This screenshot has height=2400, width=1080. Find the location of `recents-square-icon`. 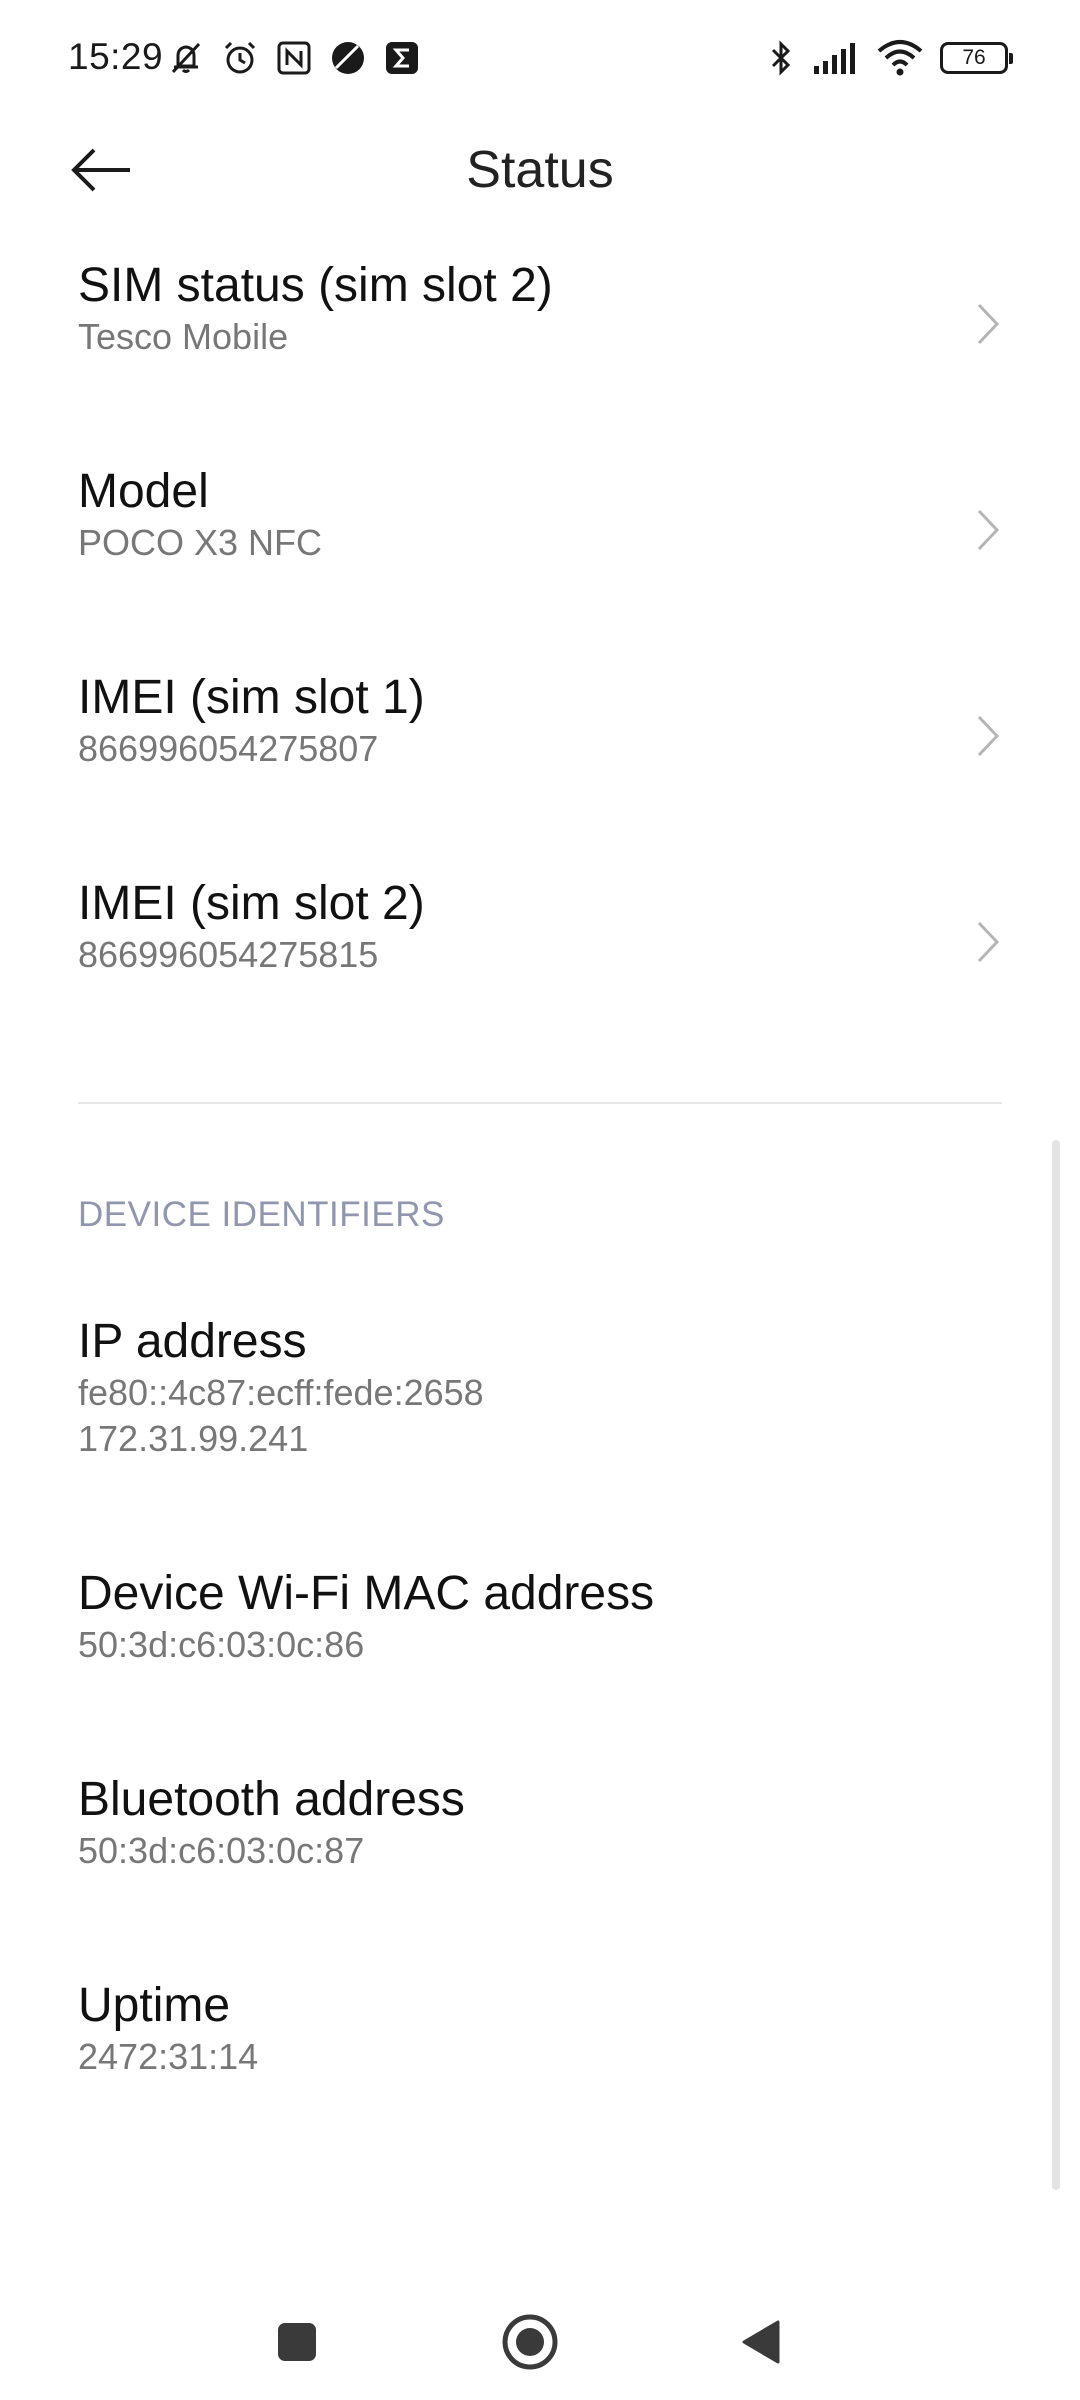

recents-square-icon is located at coordinates (297, 2342).